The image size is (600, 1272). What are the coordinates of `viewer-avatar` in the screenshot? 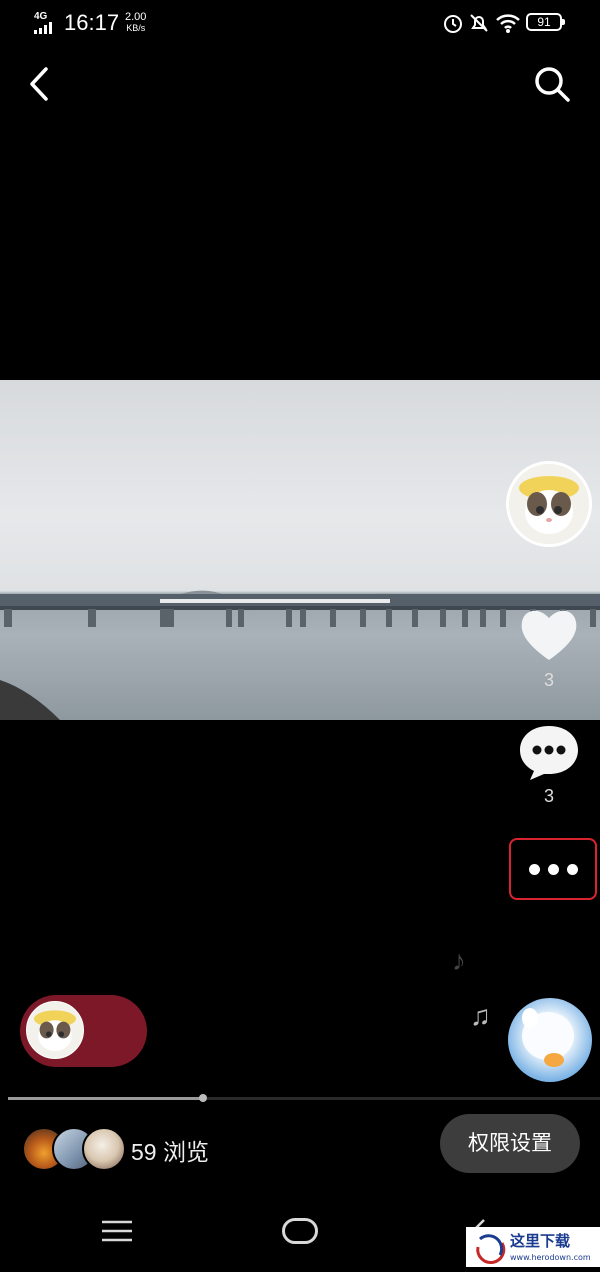 It's located at (104, 1149).